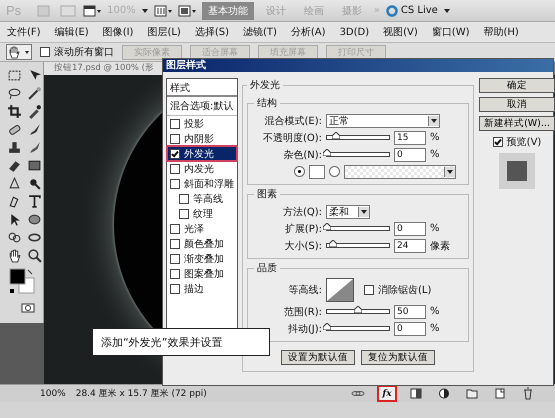  I want to click on stamp-tool-icon, so click(14, 147).